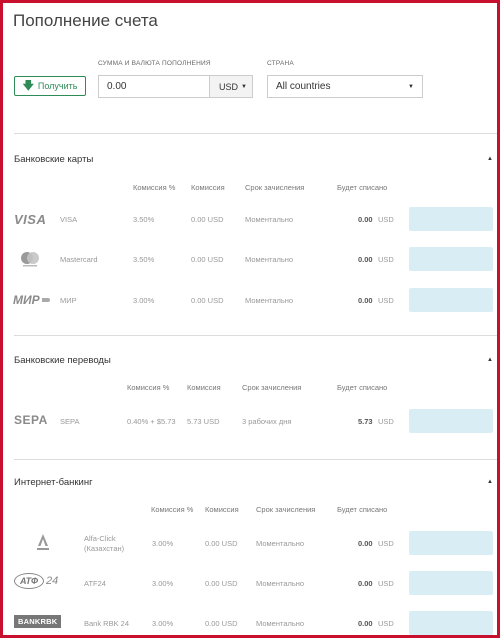 This screenshot has width=500, height=638. What do you see at coordinates (345, 86) in the screenshot?
I see `country-select: All countries ▼` at bounding box center [345, 86].